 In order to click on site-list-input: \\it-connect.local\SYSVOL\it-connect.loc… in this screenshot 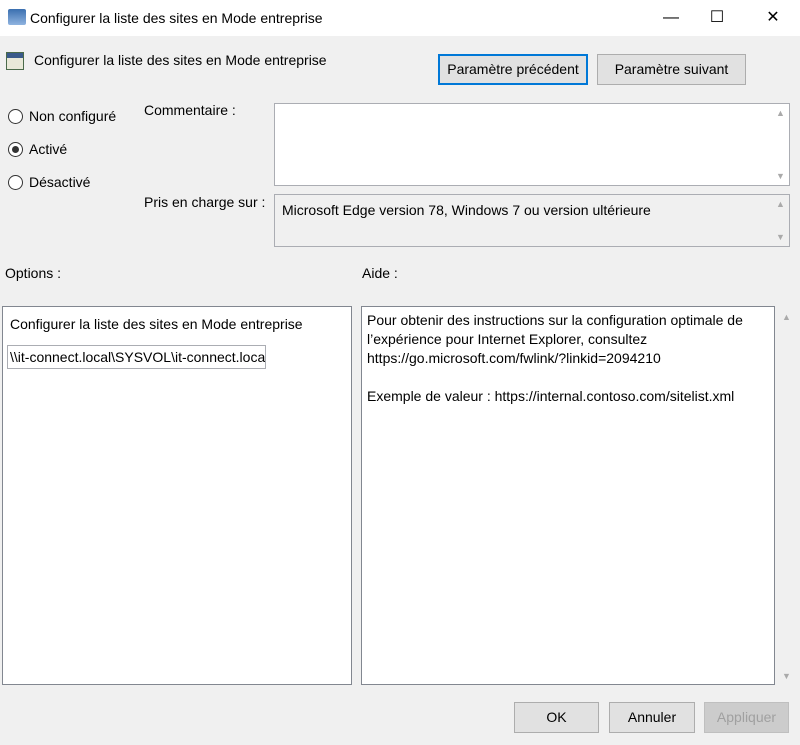, I will do `click(136, 357)`.